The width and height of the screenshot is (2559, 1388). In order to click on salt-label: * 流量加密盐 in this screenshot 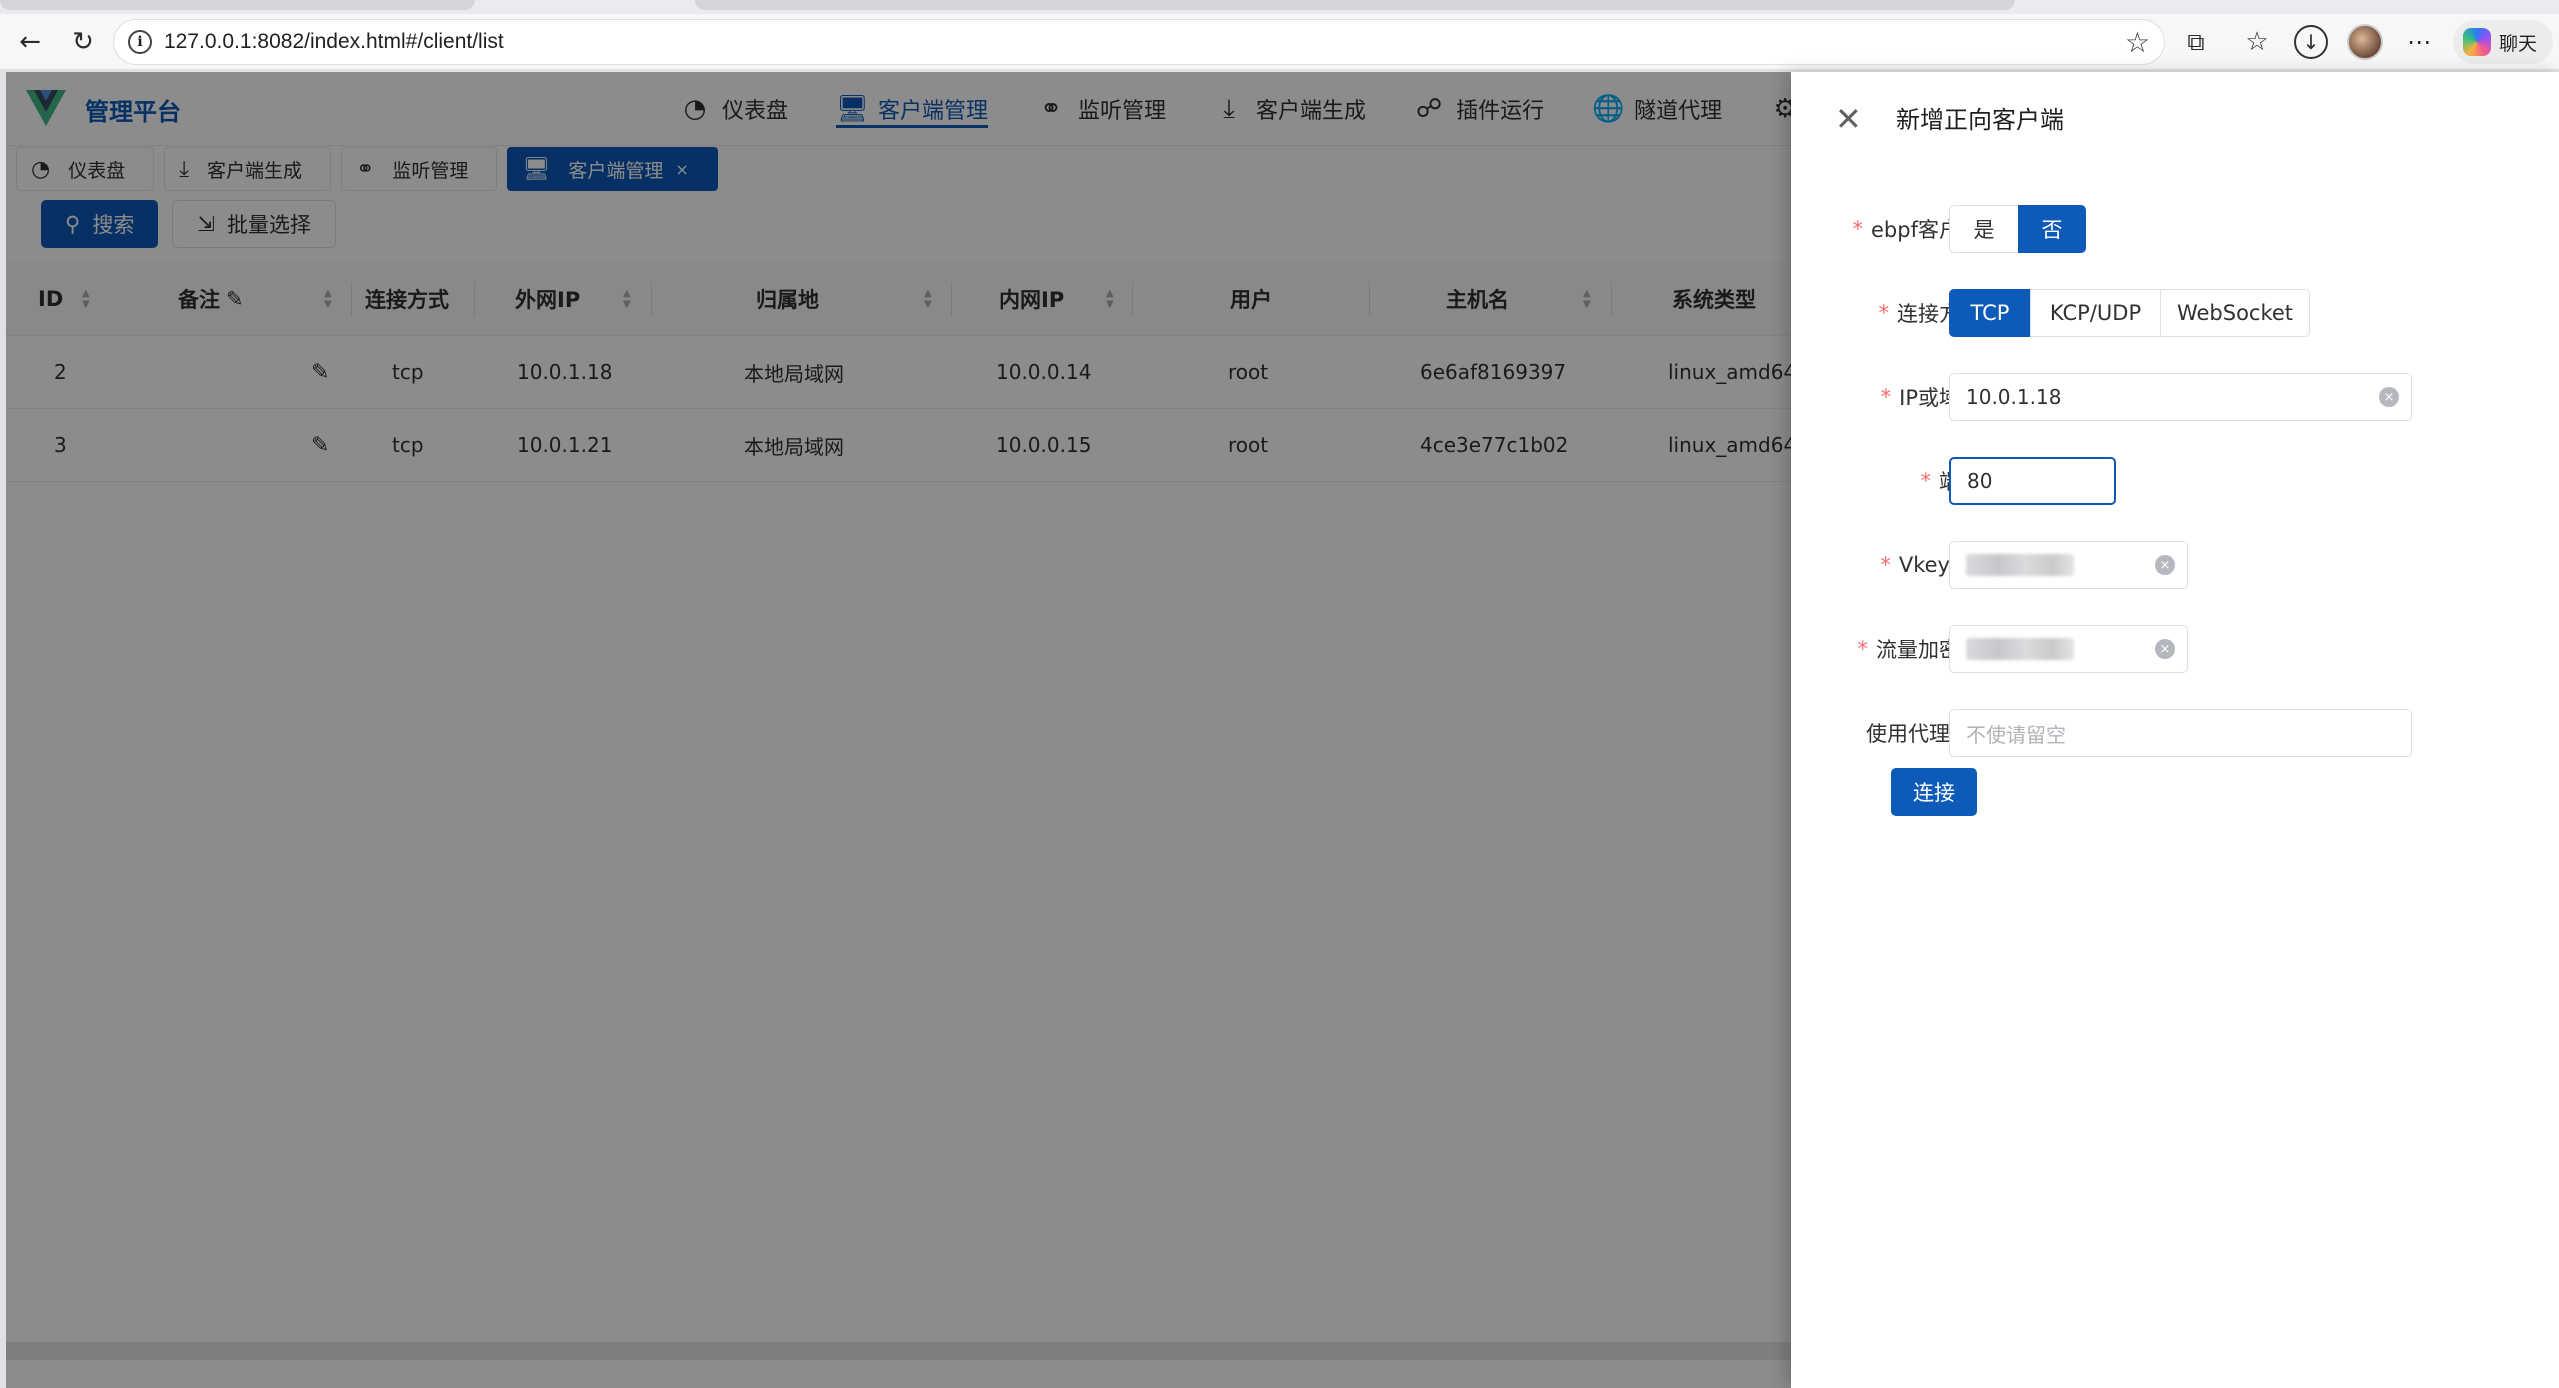, I will do `click(1861, 649)`.